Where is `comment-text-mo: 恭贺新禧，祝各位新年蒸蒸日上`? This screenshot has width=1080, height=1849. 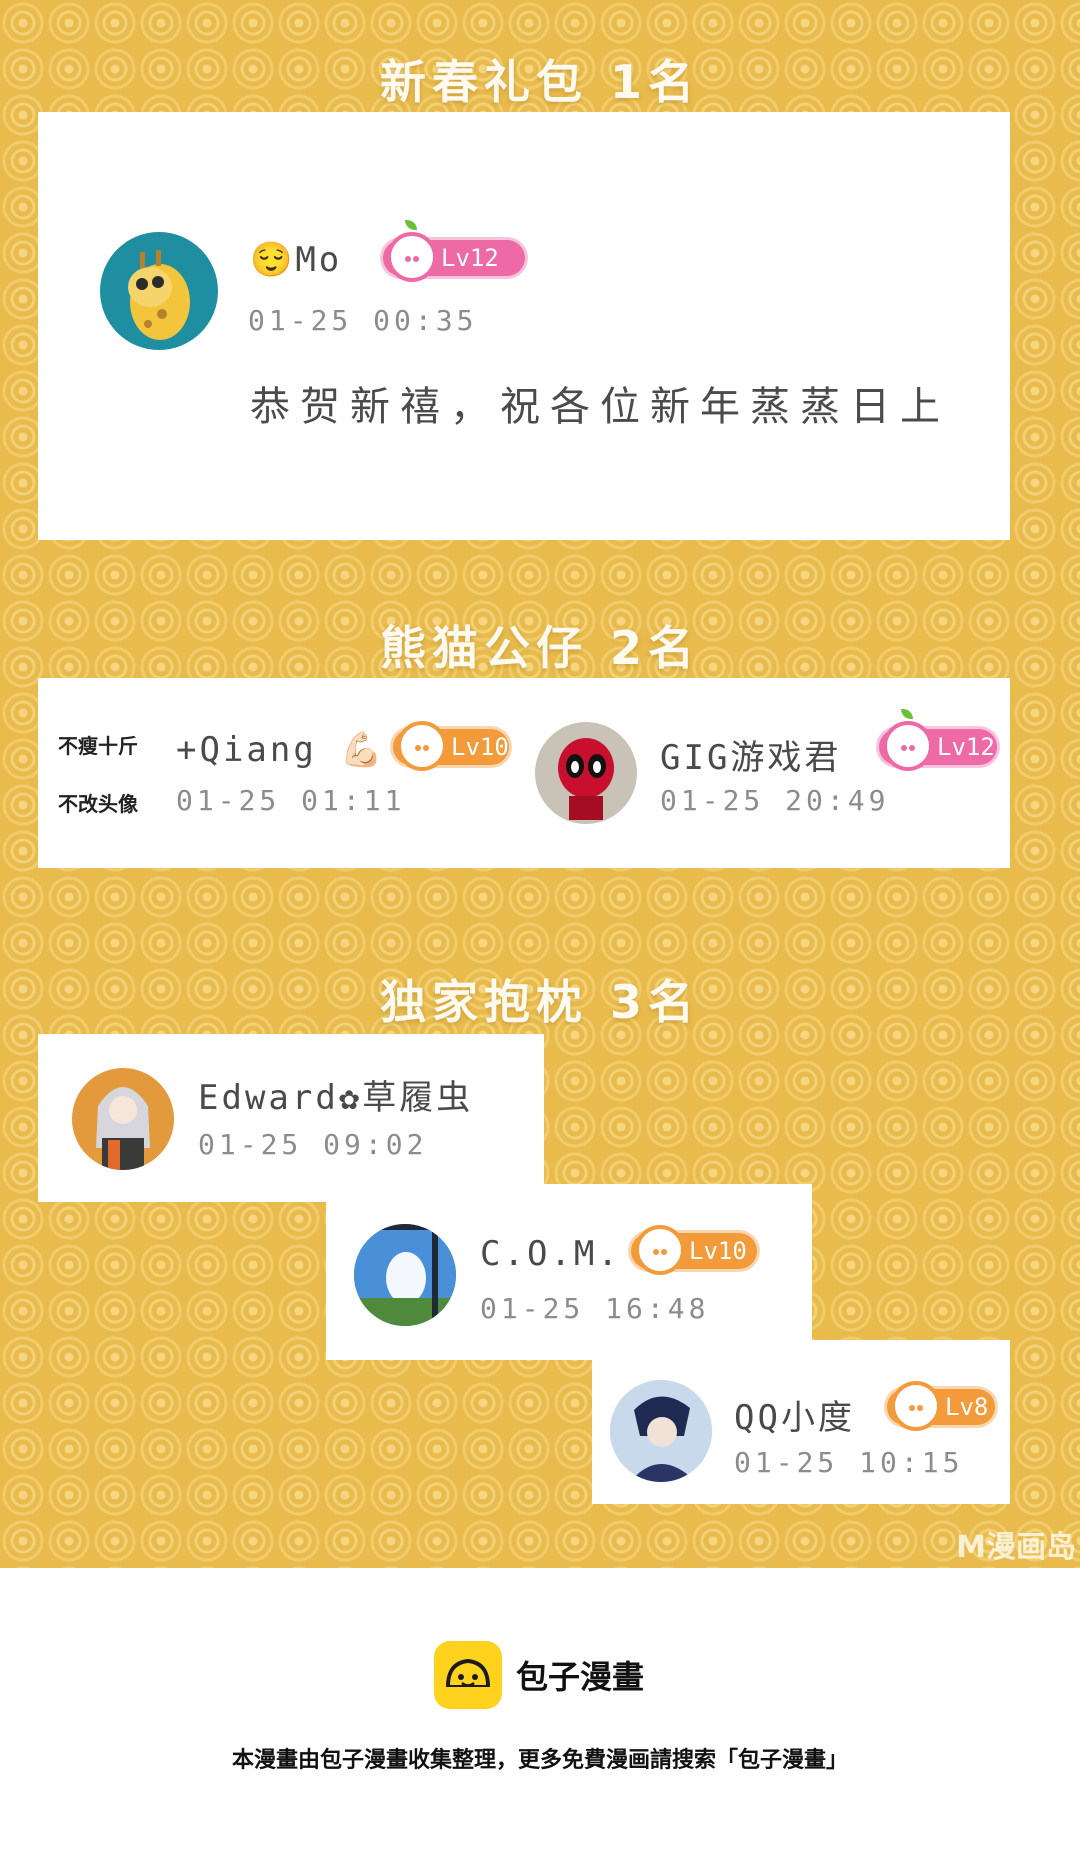 comment-text-mo: 恭贺新禧，祝各位新年蒸蒸日上 is located at coordinates (600, 407).